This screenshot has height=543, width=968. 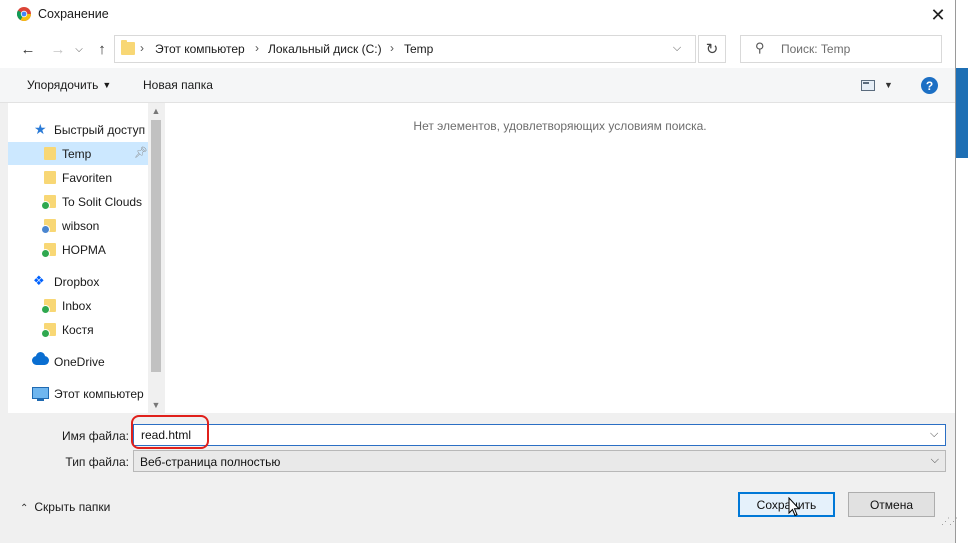 I want to click on chrome-icon, so click(x=24, y=14).